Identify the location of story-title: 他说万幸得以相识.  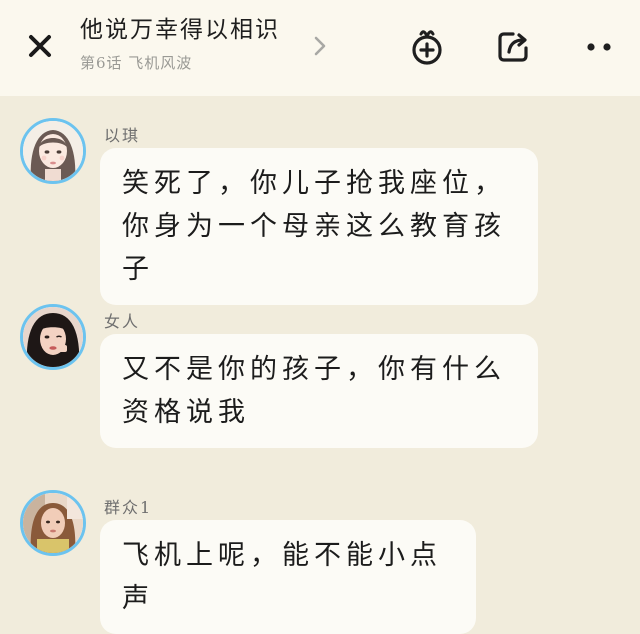
(180, 30).